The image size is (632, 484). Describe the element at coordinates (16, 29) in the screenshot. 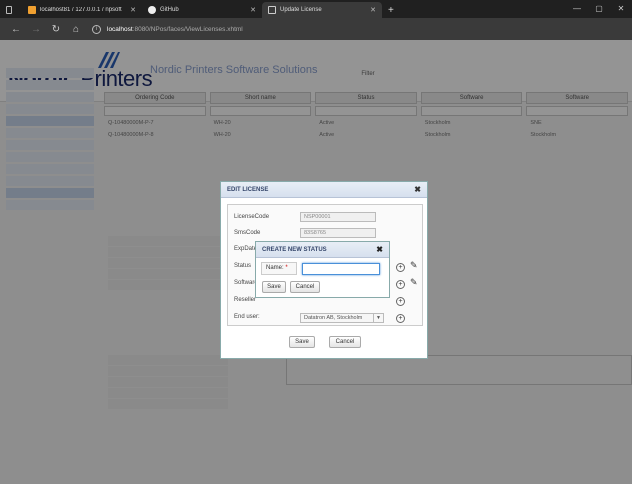

I see `back-icon: ←` at that location.